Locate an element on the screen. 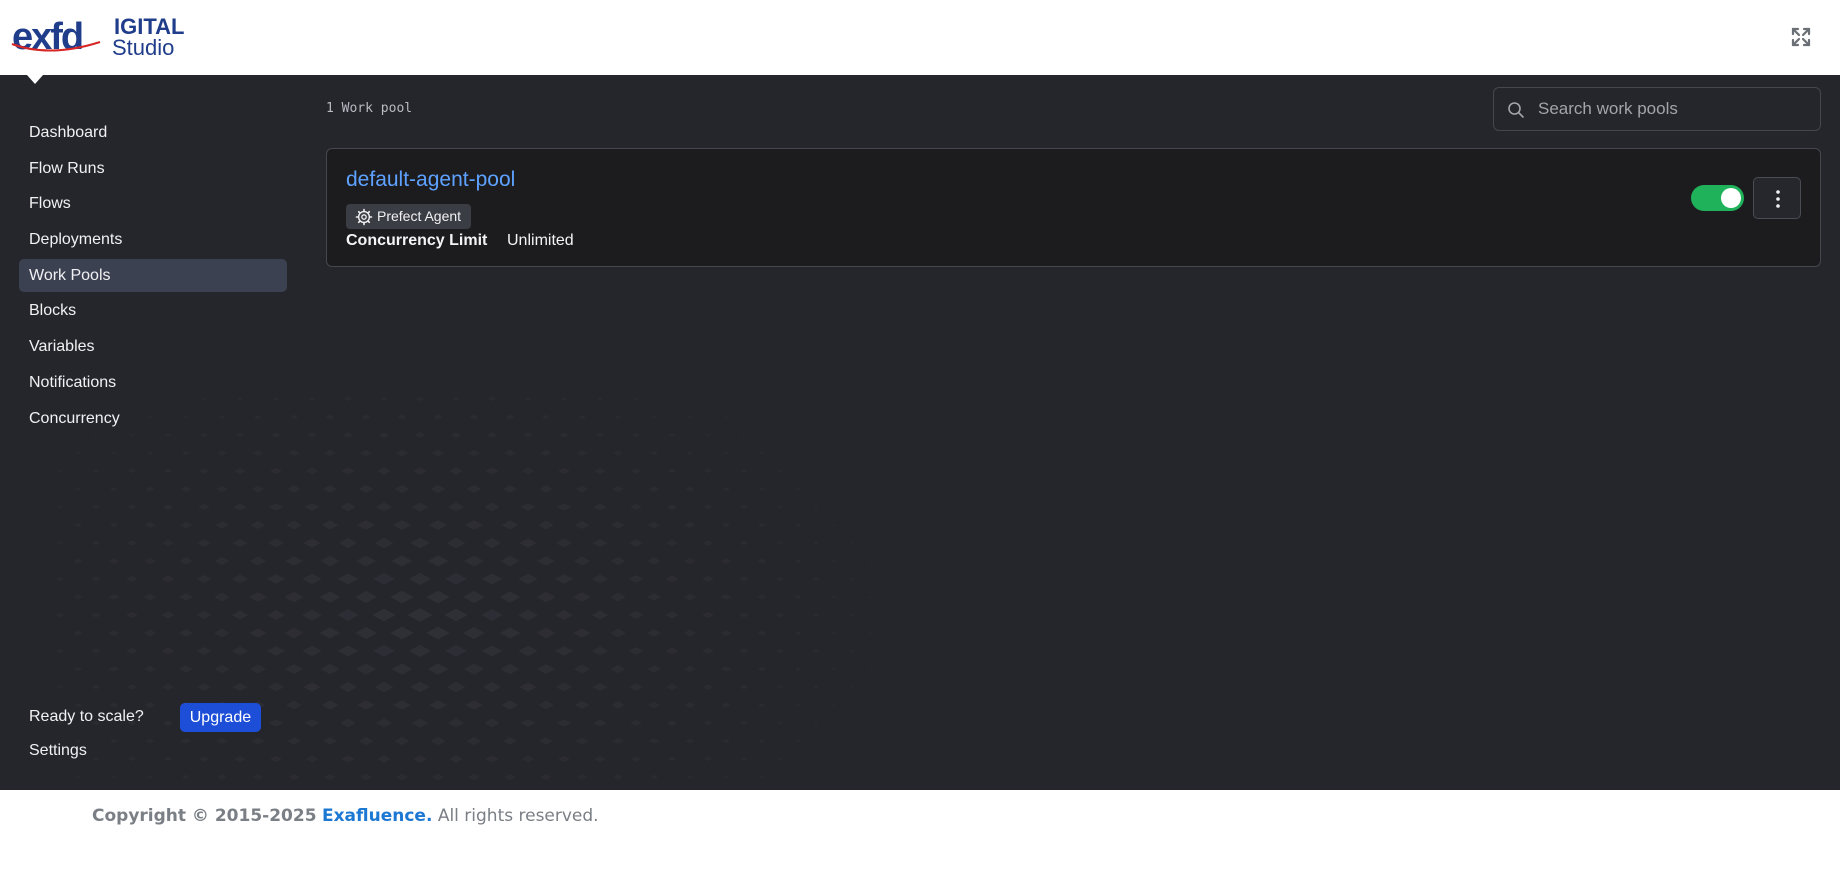 This screenshot has width=1840, height=870. search-work-pools-box is located at coordinates (1657, 109).